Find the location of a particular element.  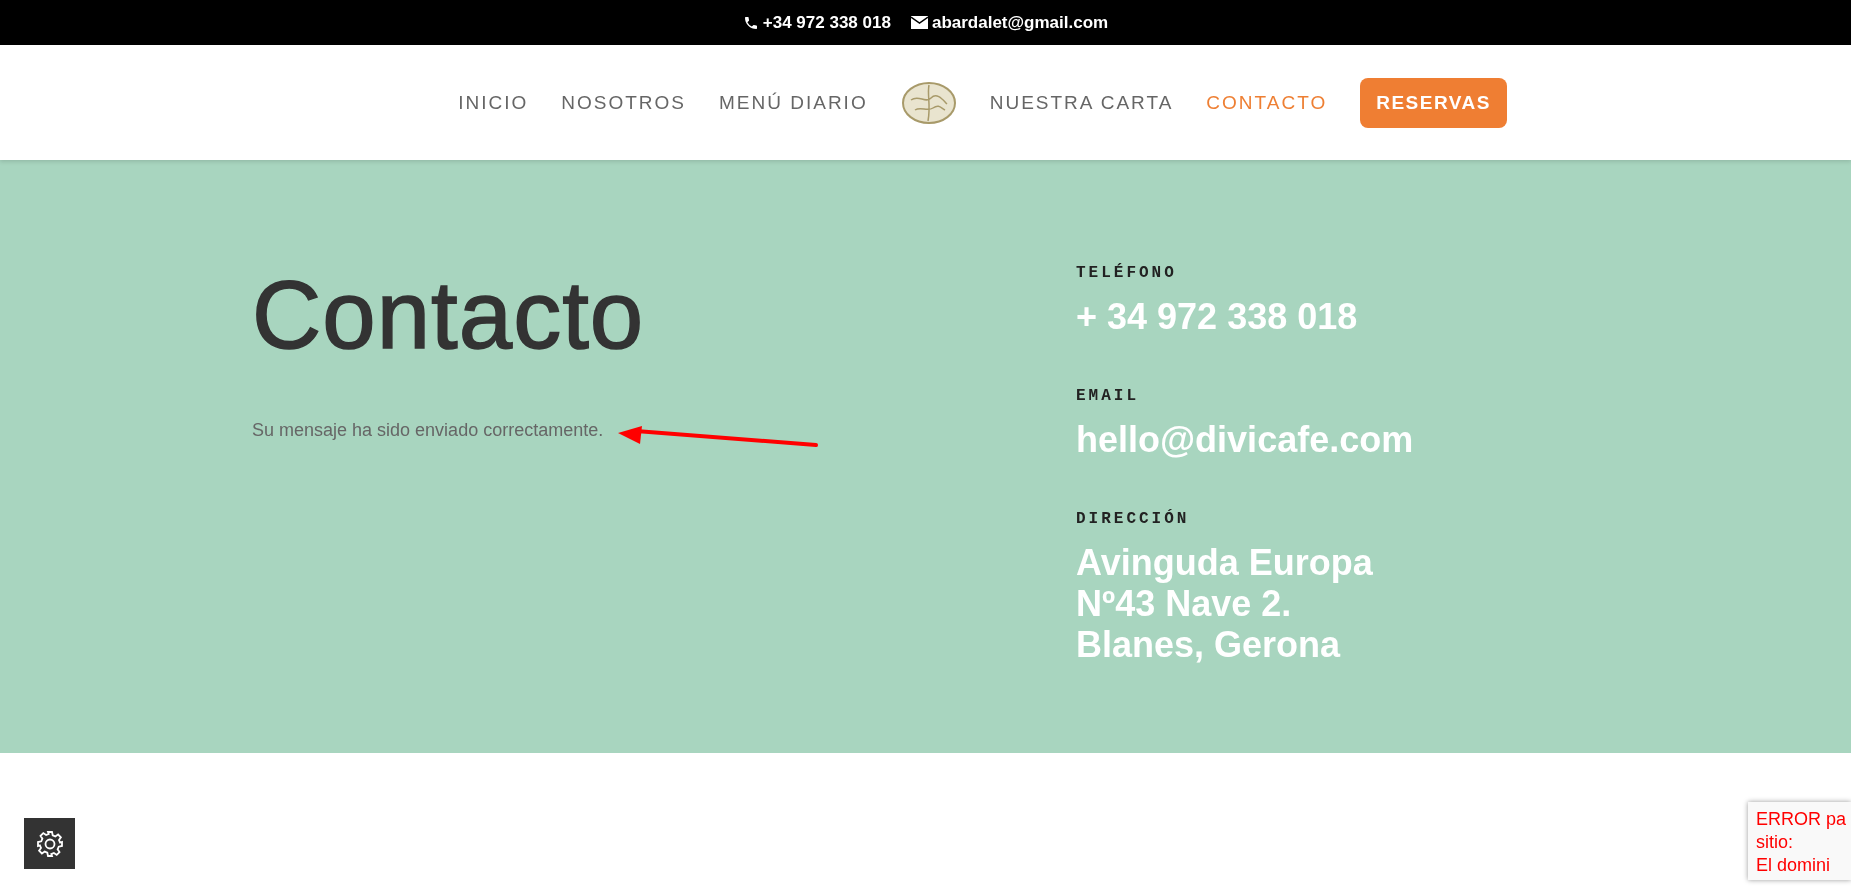

settings-button is located at coordinates (49, 843).